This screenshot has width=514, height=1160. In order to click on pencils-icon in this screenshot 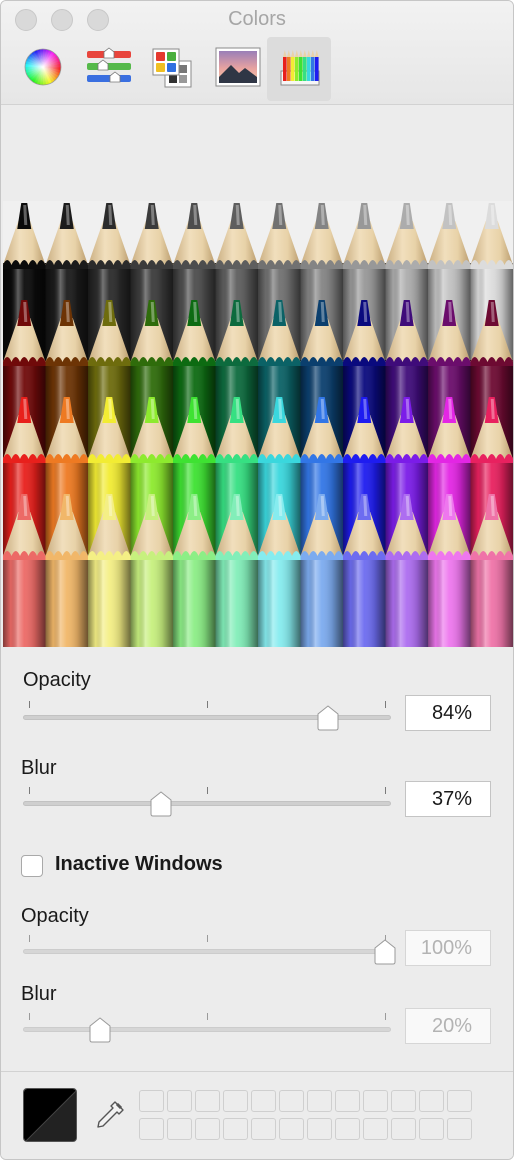, I will do `click(300, 68)`.